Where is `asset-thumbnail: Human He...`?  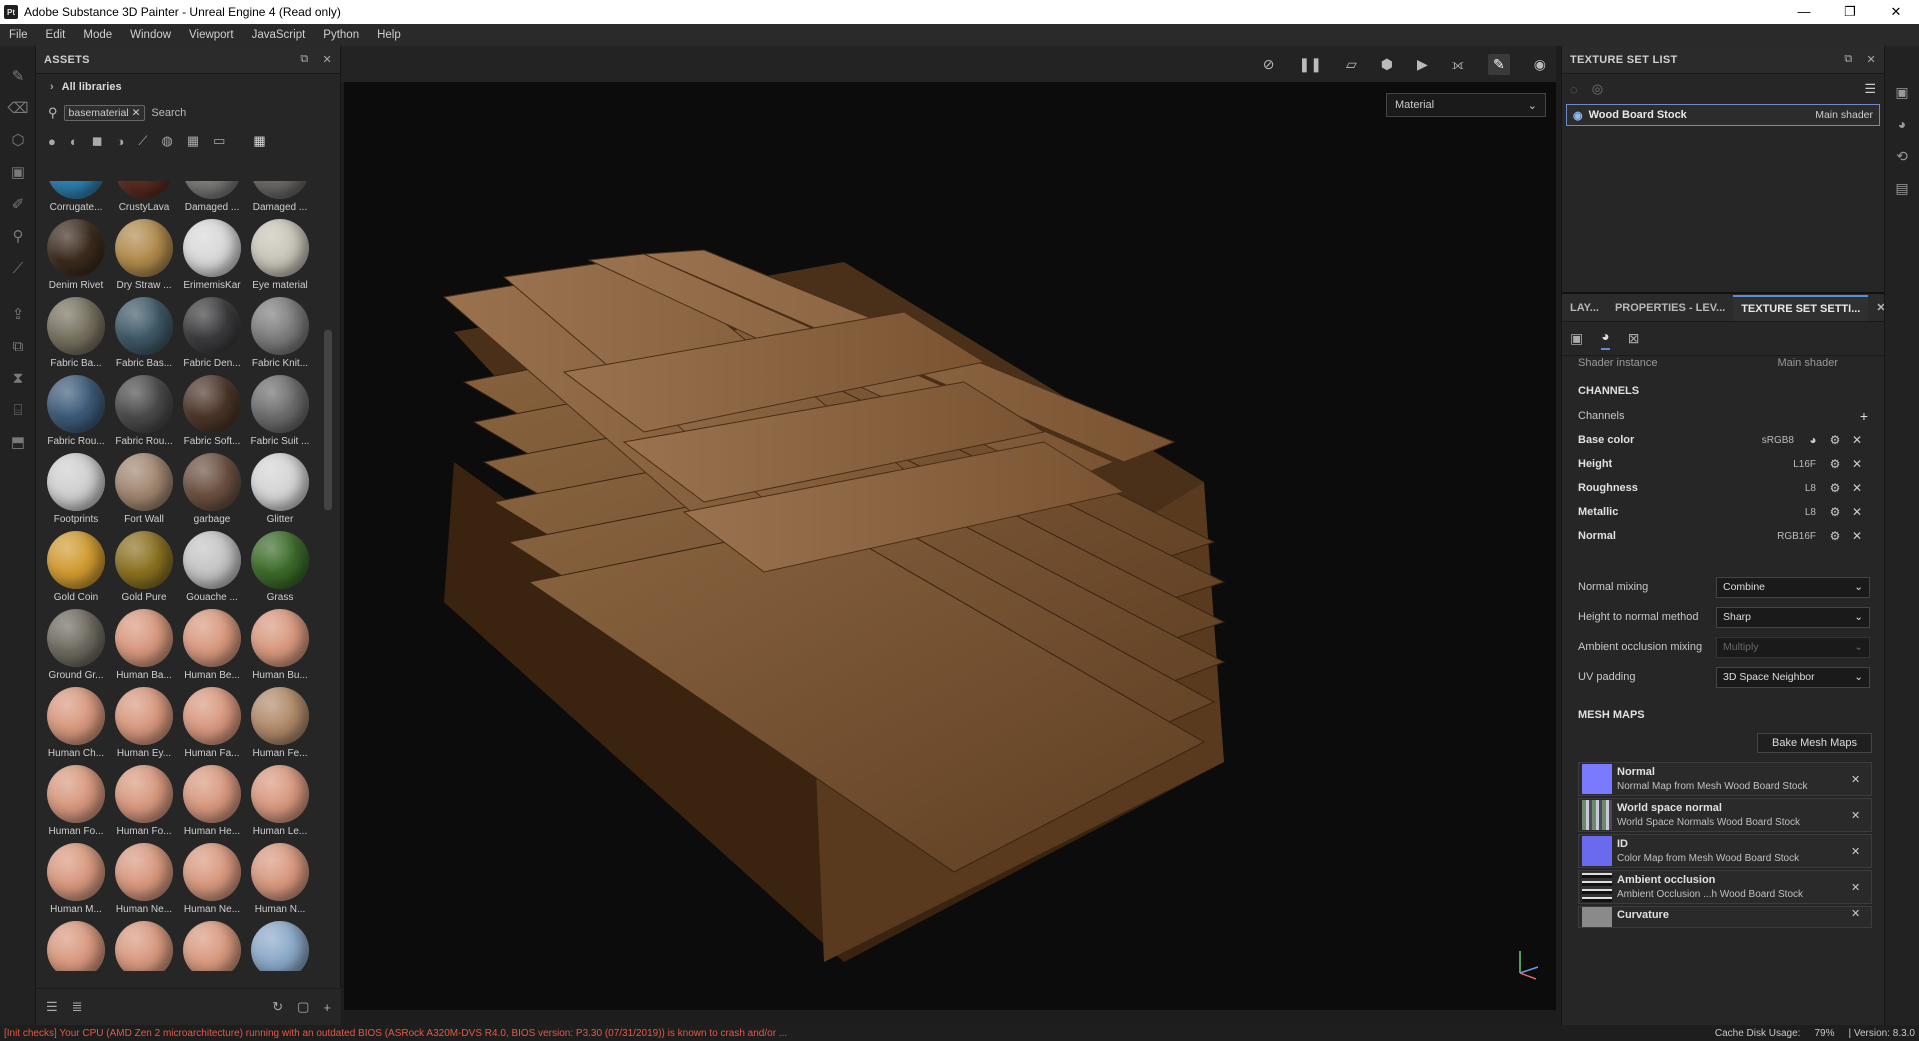 asset-thumbnail: Human He... is located at coordinates (212, 804).